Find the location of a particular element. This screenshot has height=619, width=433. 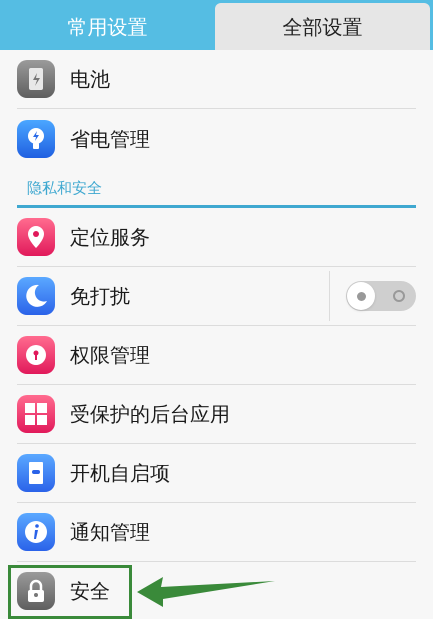

settings-row: 通知管理 is located at coordinates (216, 532).